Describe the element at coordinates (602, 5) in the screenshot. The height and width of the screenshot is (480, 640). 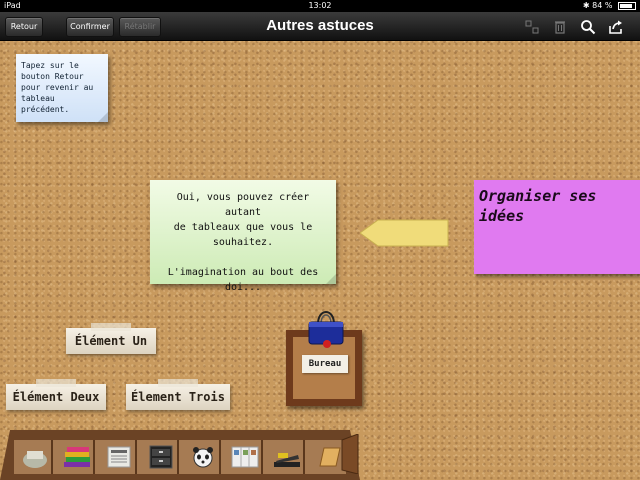
I see `battery-percent: 84 %` at that location.